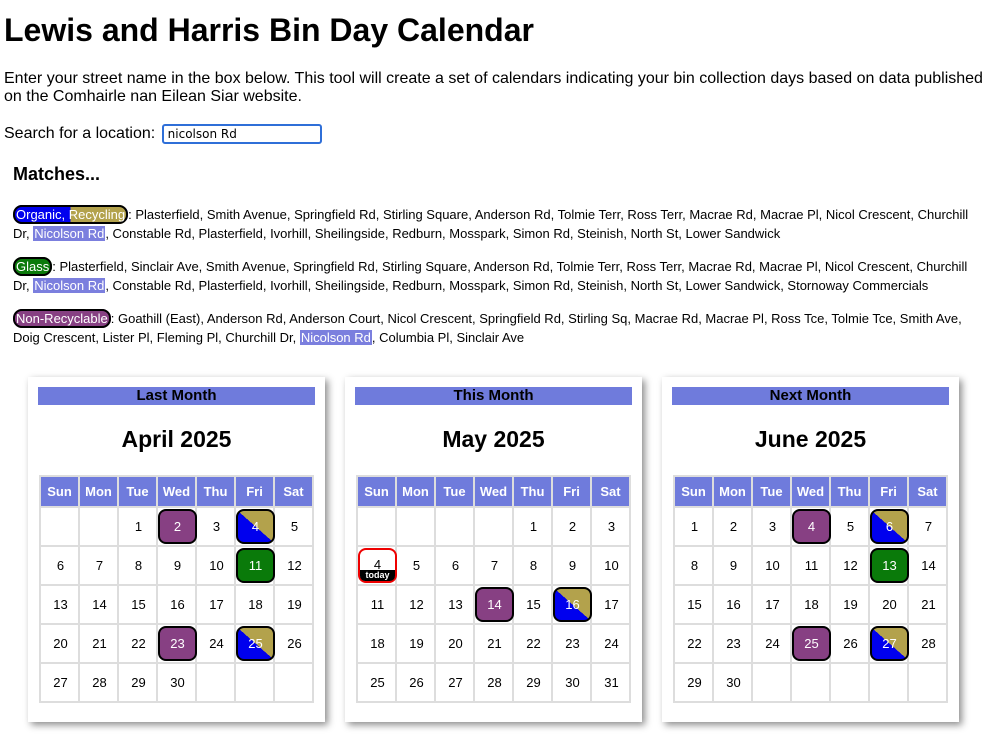 Image resolution: width=983 pixels, height=737 pixels. What do you see at coordinates (60, 682) in the screenshot?
I see `day-number: 27` at bounding box center [60, 682].